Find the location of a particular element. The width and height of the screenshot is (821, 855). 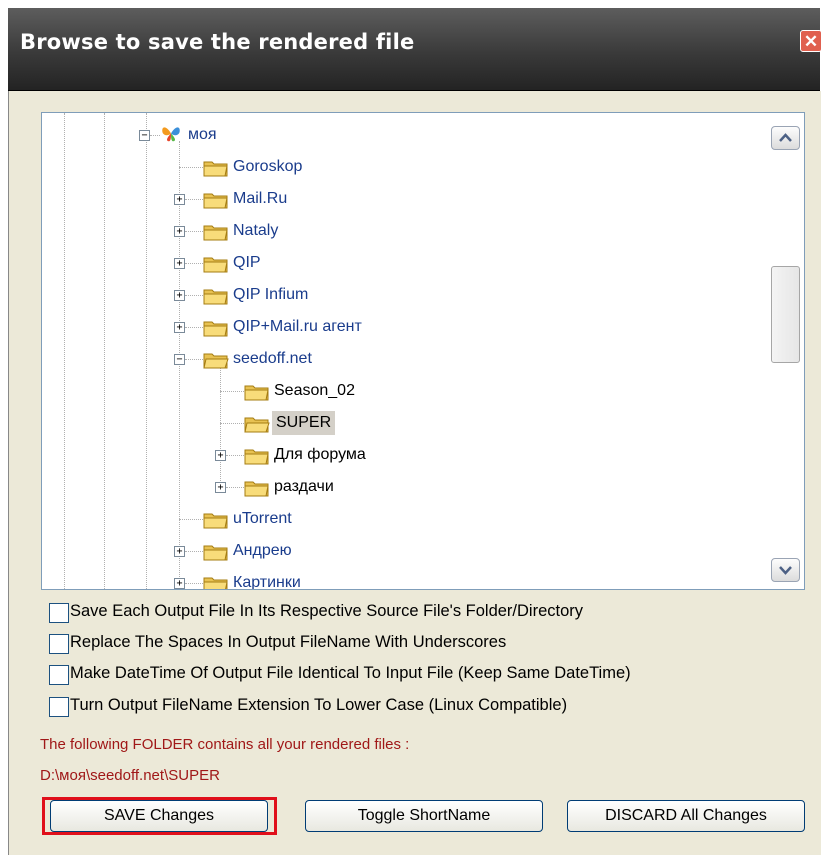

tree-node-label: Андрею is located at coordinates (262, 550).